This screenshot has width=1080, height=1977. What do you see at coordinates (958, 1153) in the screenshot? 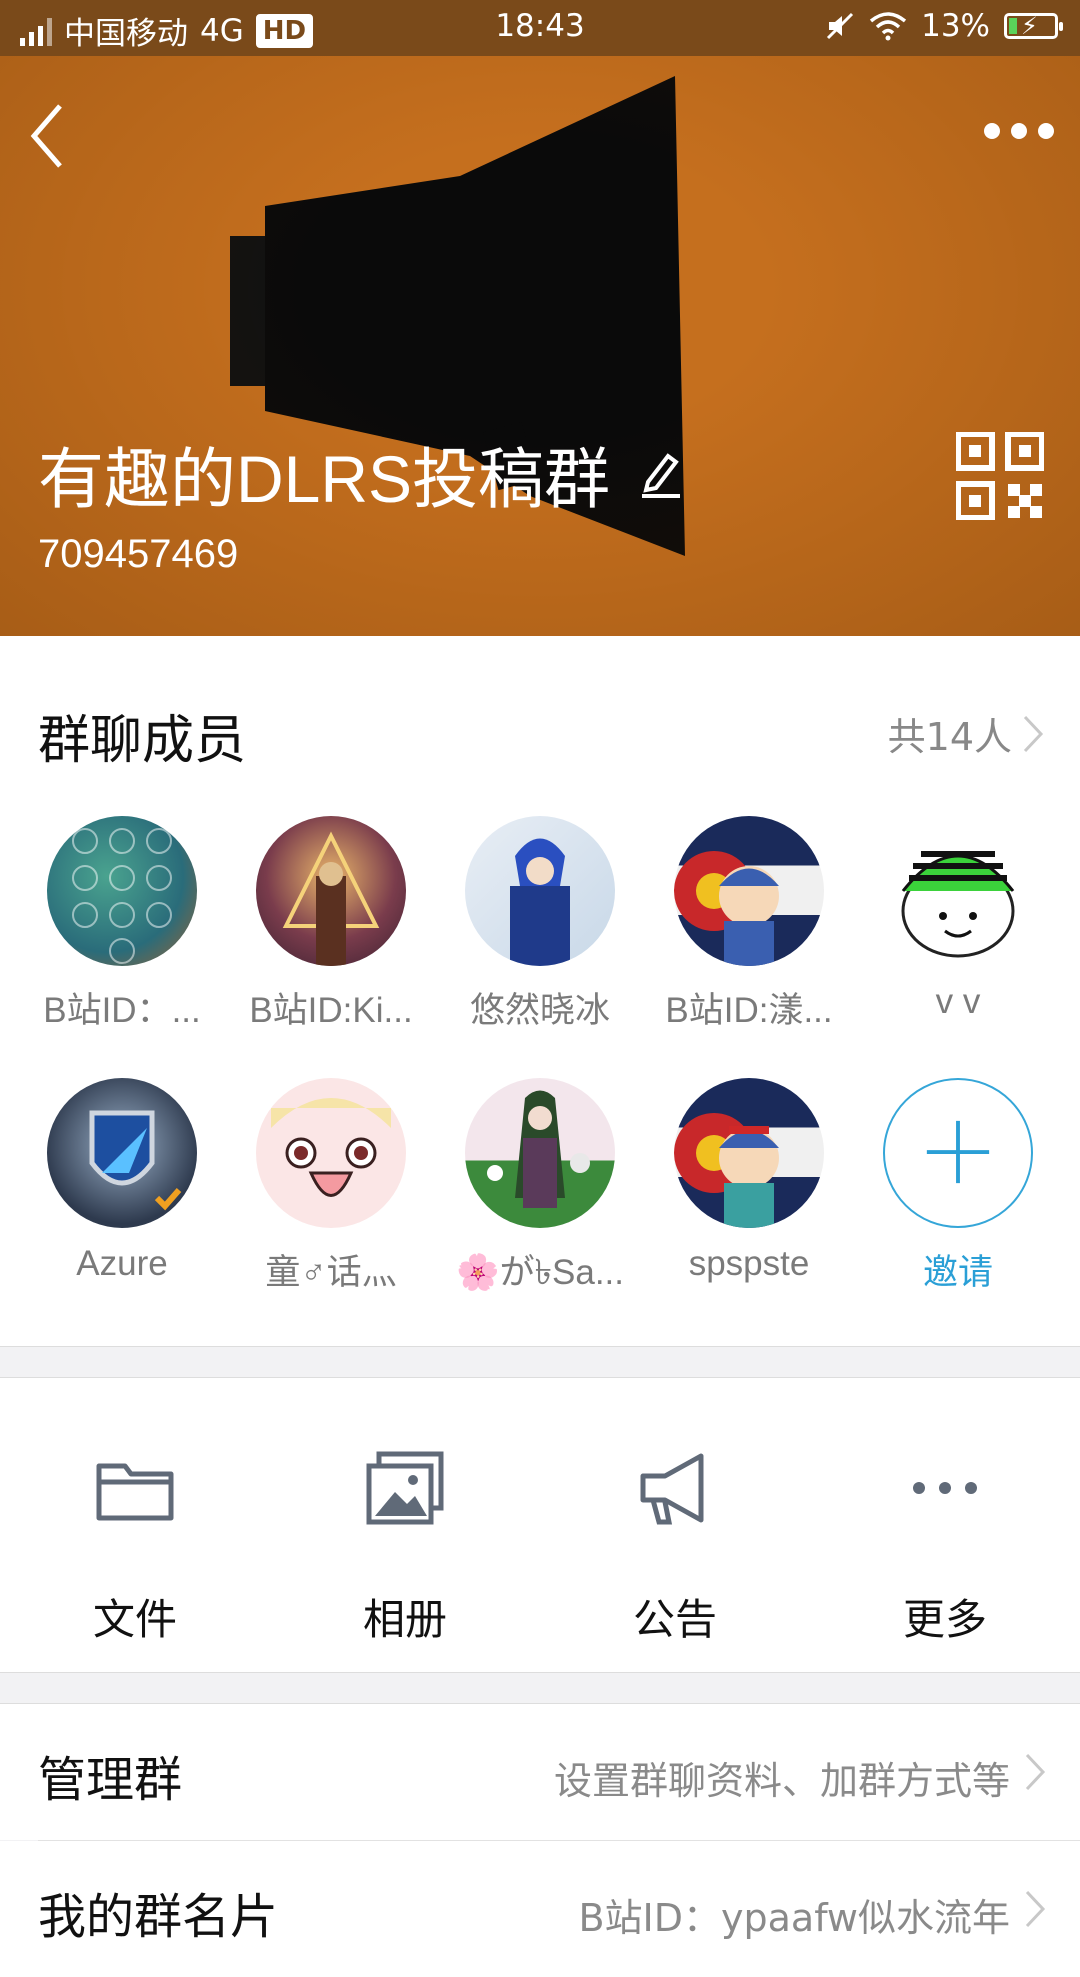
I see `add-icon` at bounding box center [958, 1153].